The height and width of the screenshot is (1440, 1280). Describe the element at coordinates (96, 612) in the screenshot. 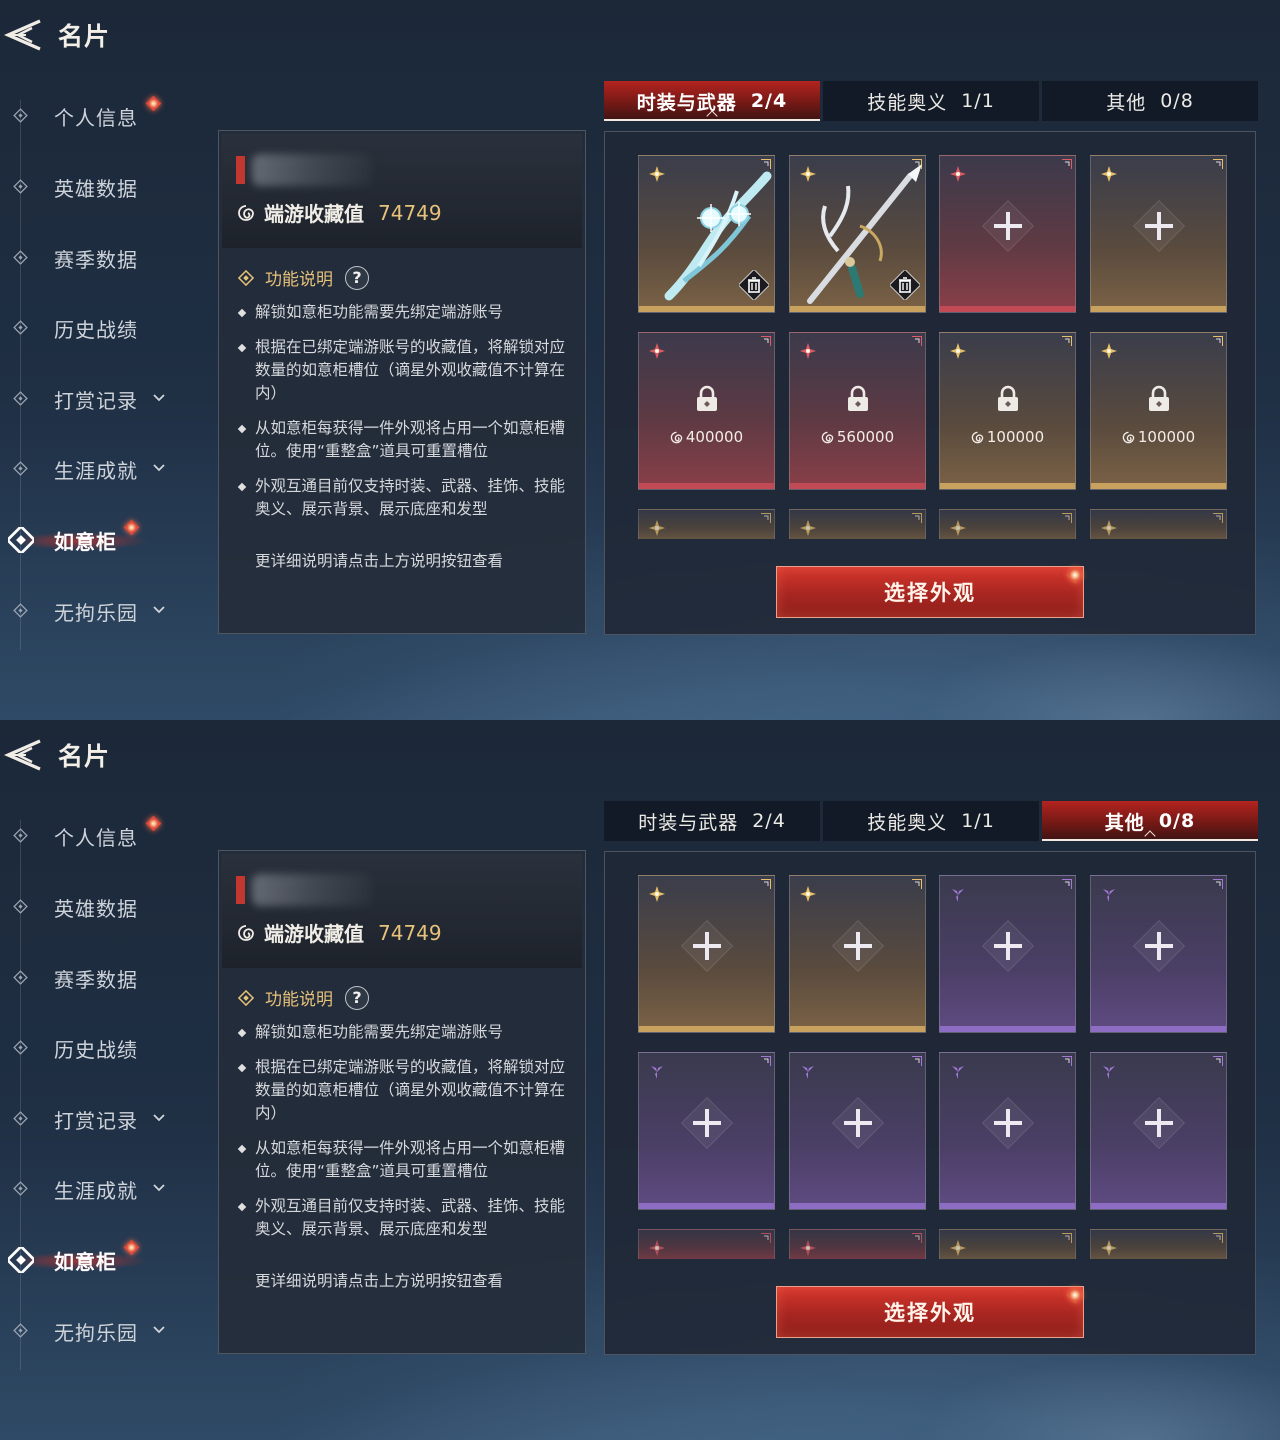

I see `sidebar-item-label: 无拘乐园` at that location.